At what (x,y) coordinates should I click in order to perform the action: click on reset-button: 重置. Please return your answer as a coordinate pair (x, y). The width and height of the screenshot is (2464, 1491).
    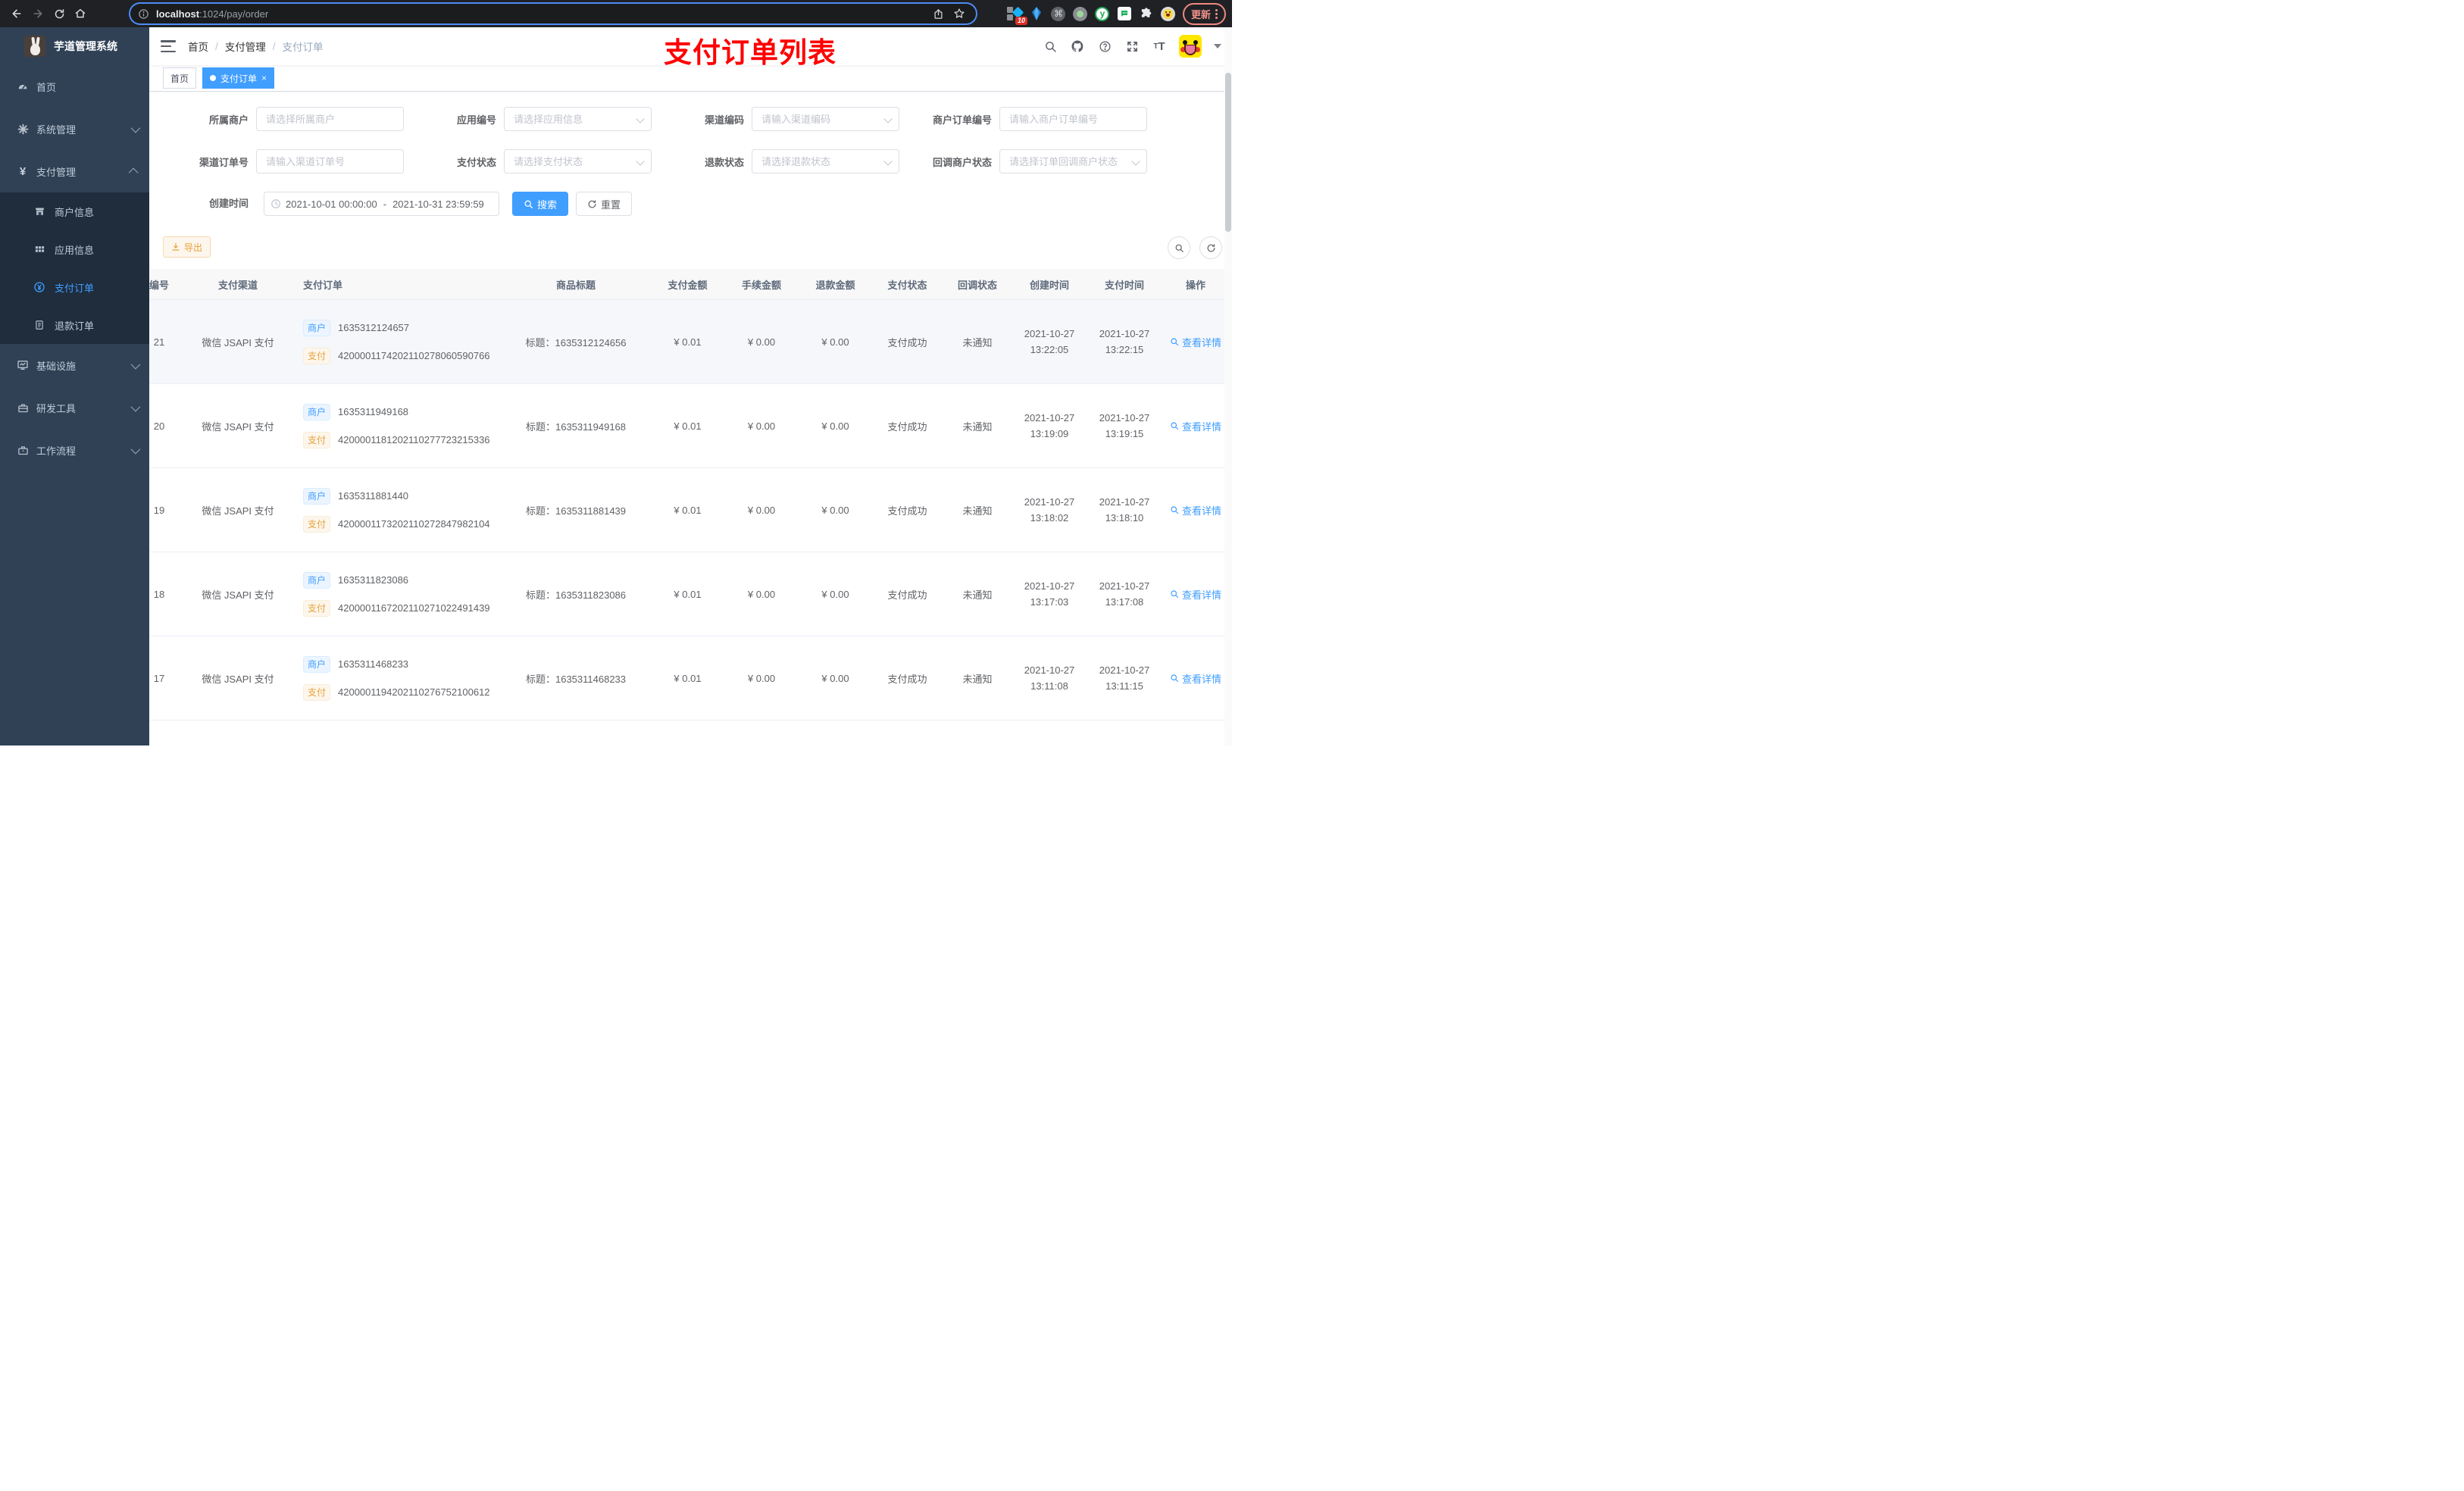
    Looking at the image, I should click on (604, 204).